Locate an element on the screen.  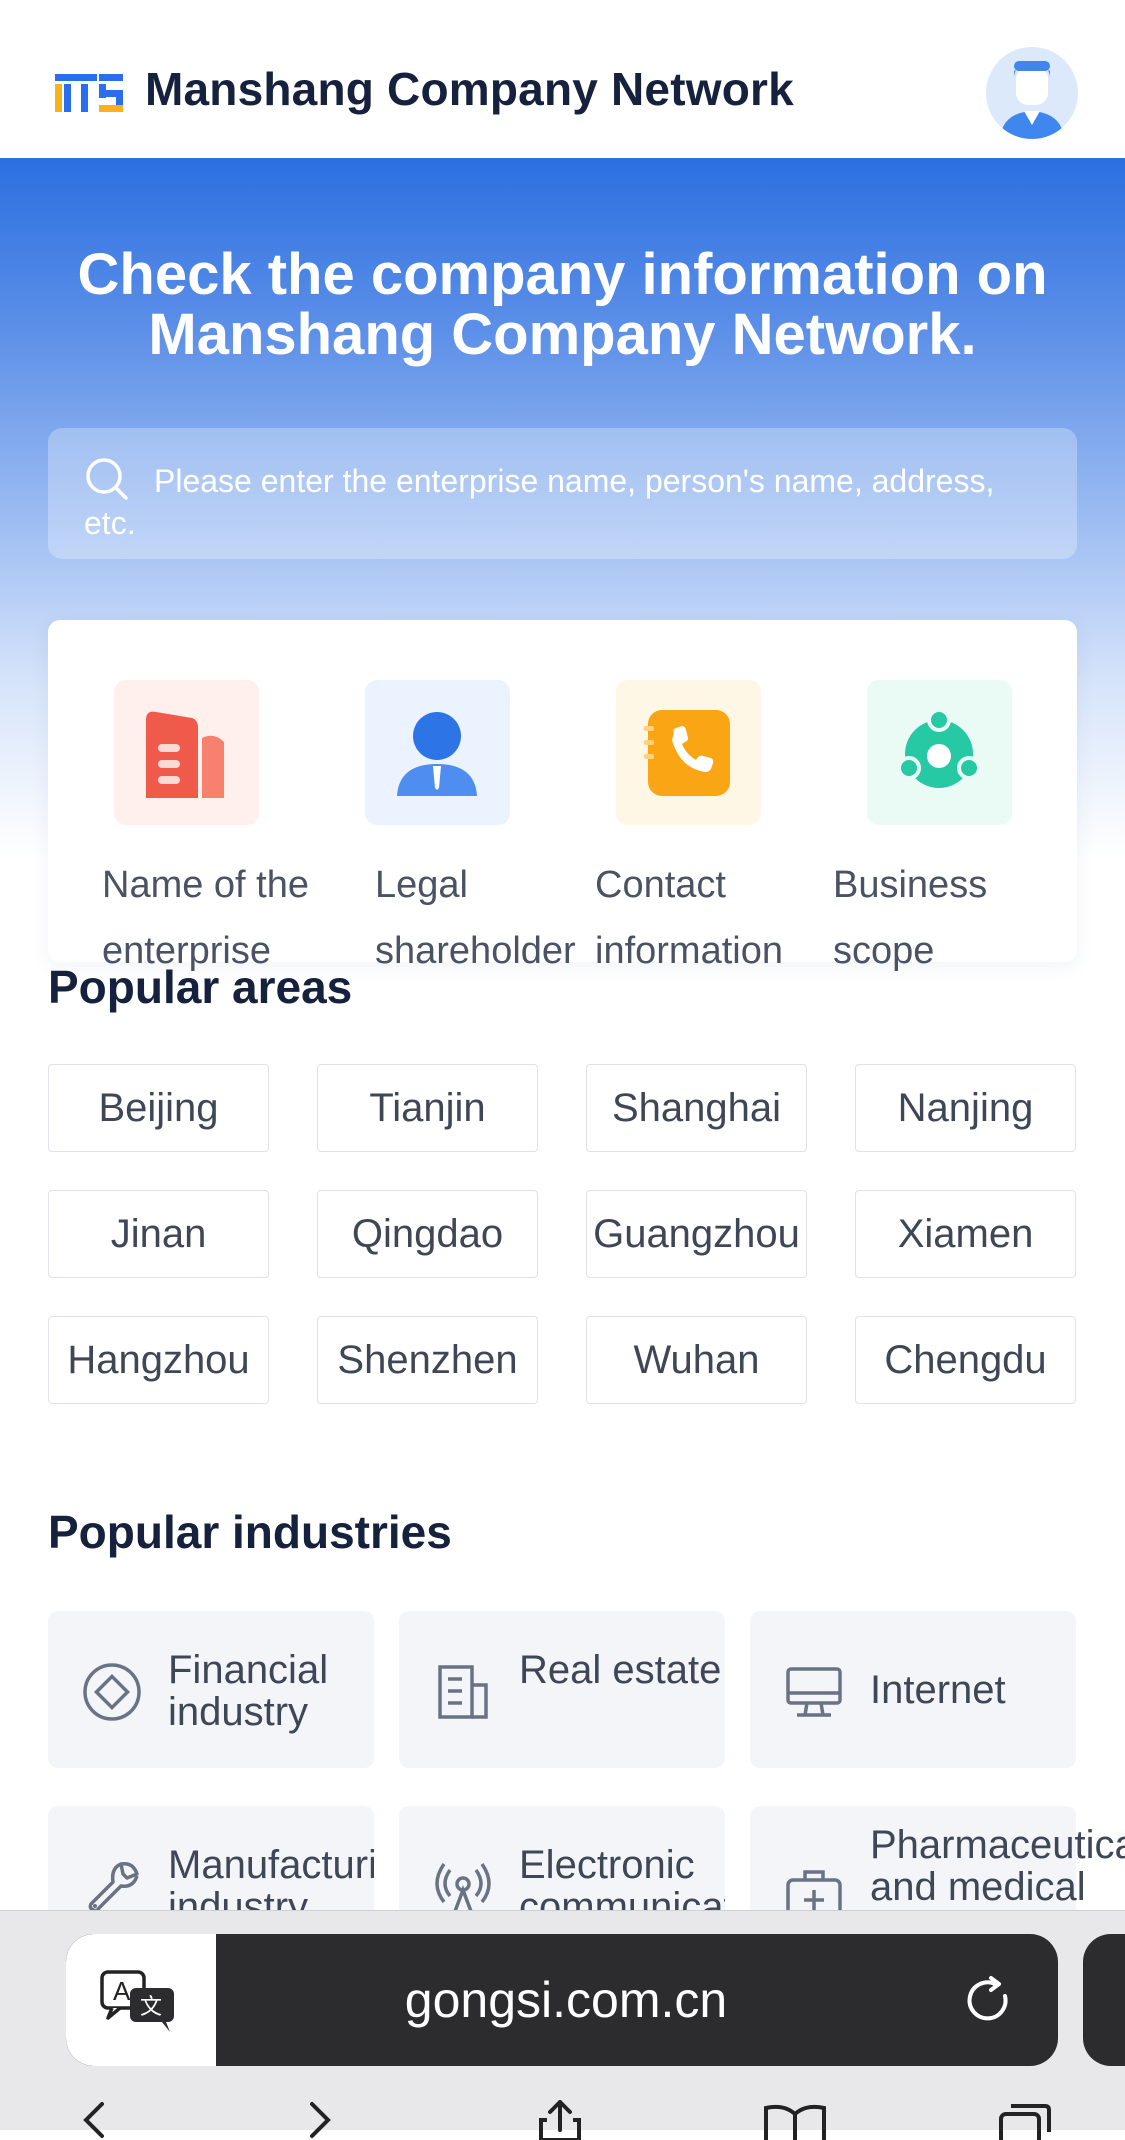
signal-tower-icon is located at coordinates (463, 1889).